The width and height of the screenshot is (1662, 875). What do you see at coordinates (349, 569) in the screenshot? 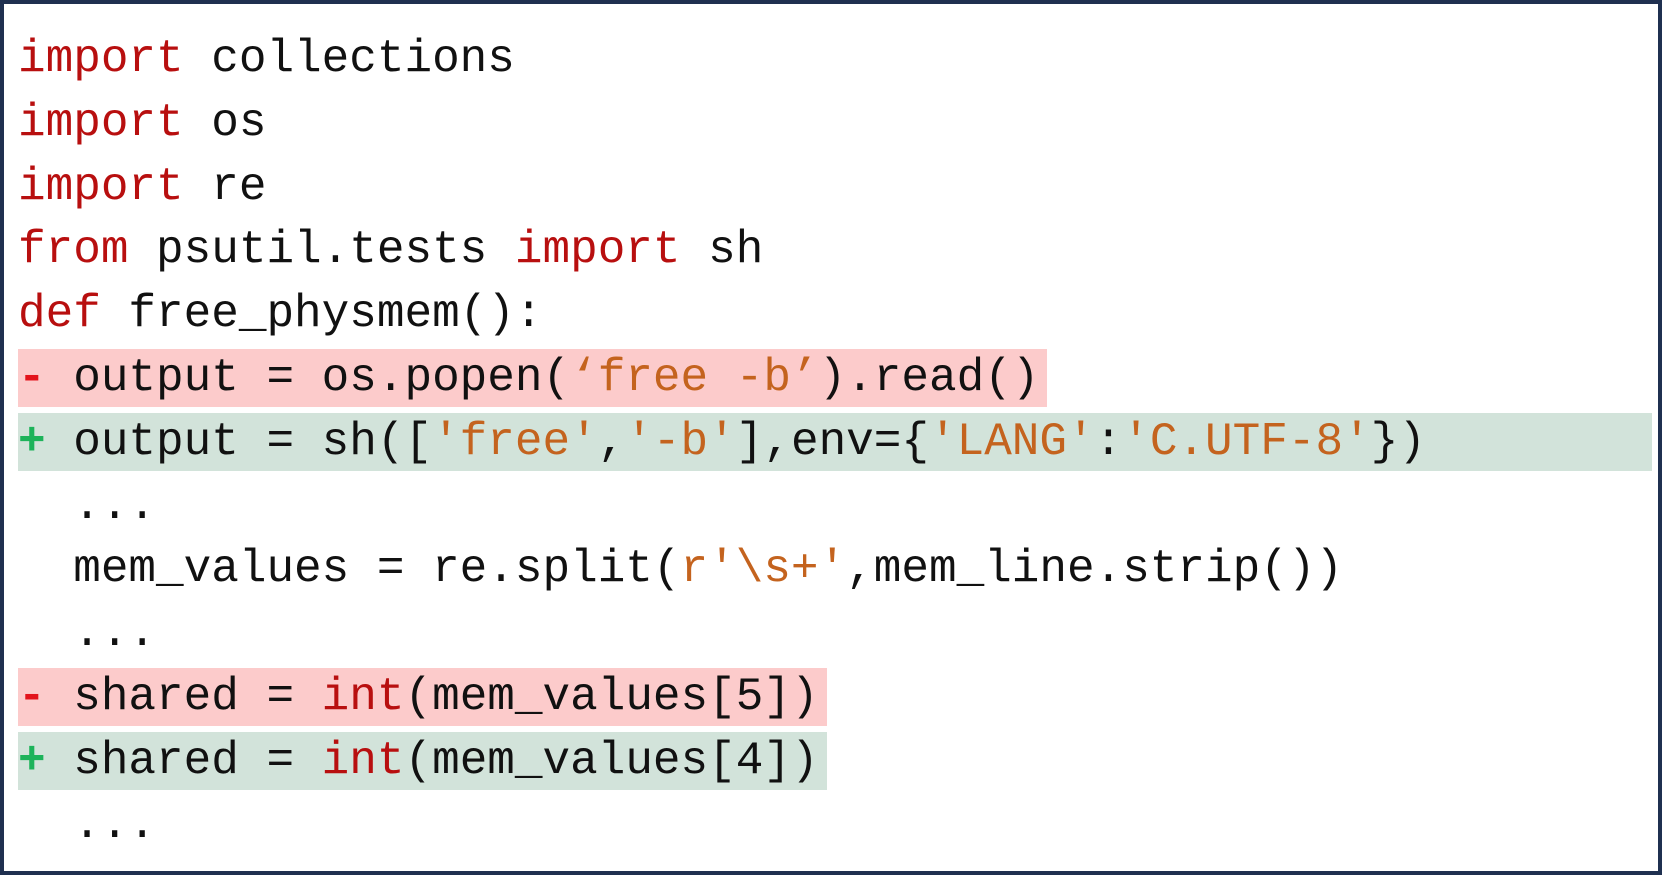
I see `code-text: mem_values = re.split(` at bounding box center [349, 569].